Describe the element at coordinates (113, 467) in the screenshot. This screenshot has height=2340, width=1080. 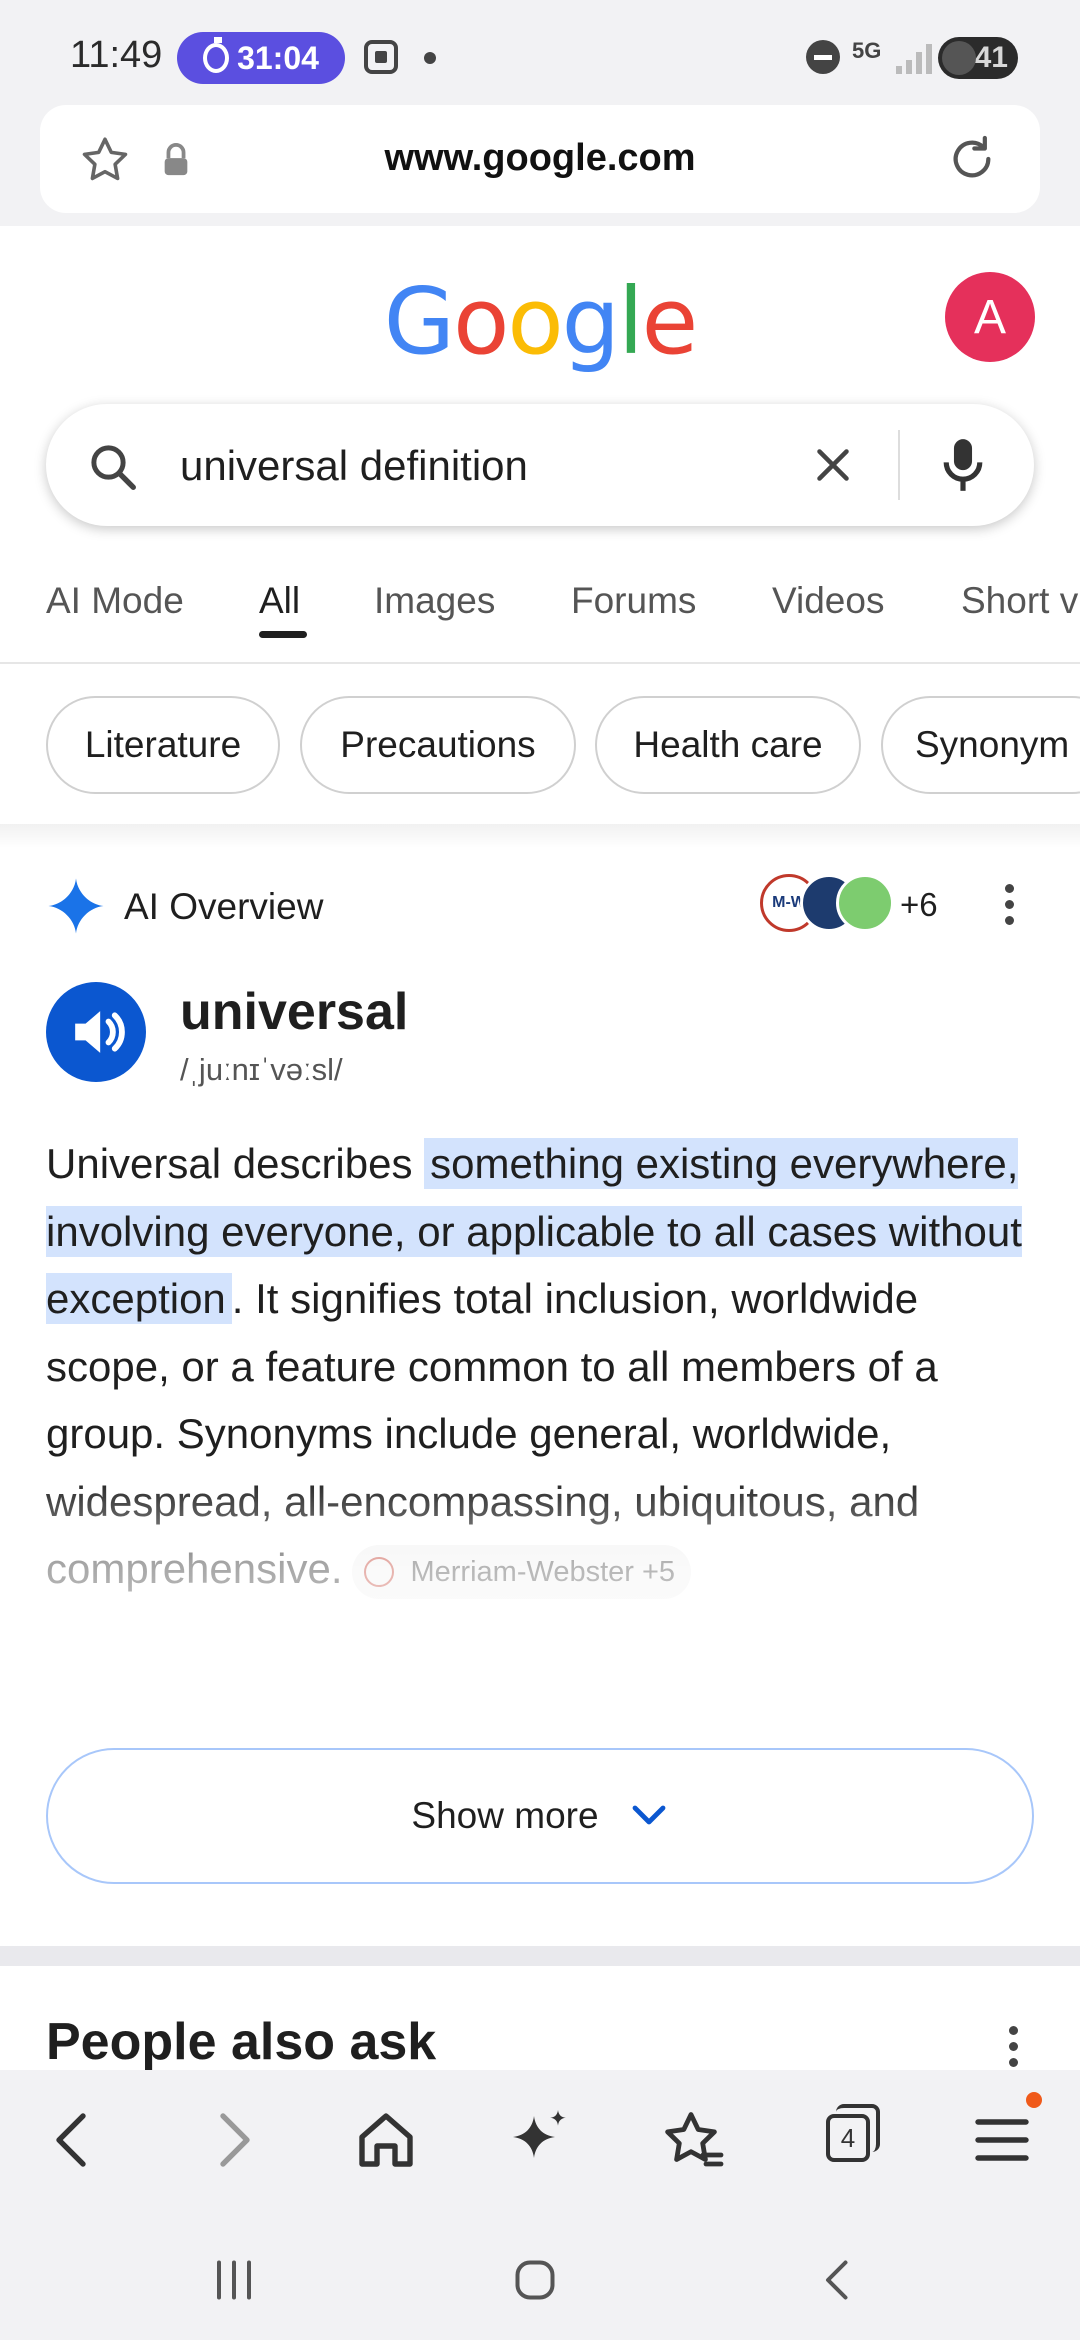
I see `search-icon` at that location.